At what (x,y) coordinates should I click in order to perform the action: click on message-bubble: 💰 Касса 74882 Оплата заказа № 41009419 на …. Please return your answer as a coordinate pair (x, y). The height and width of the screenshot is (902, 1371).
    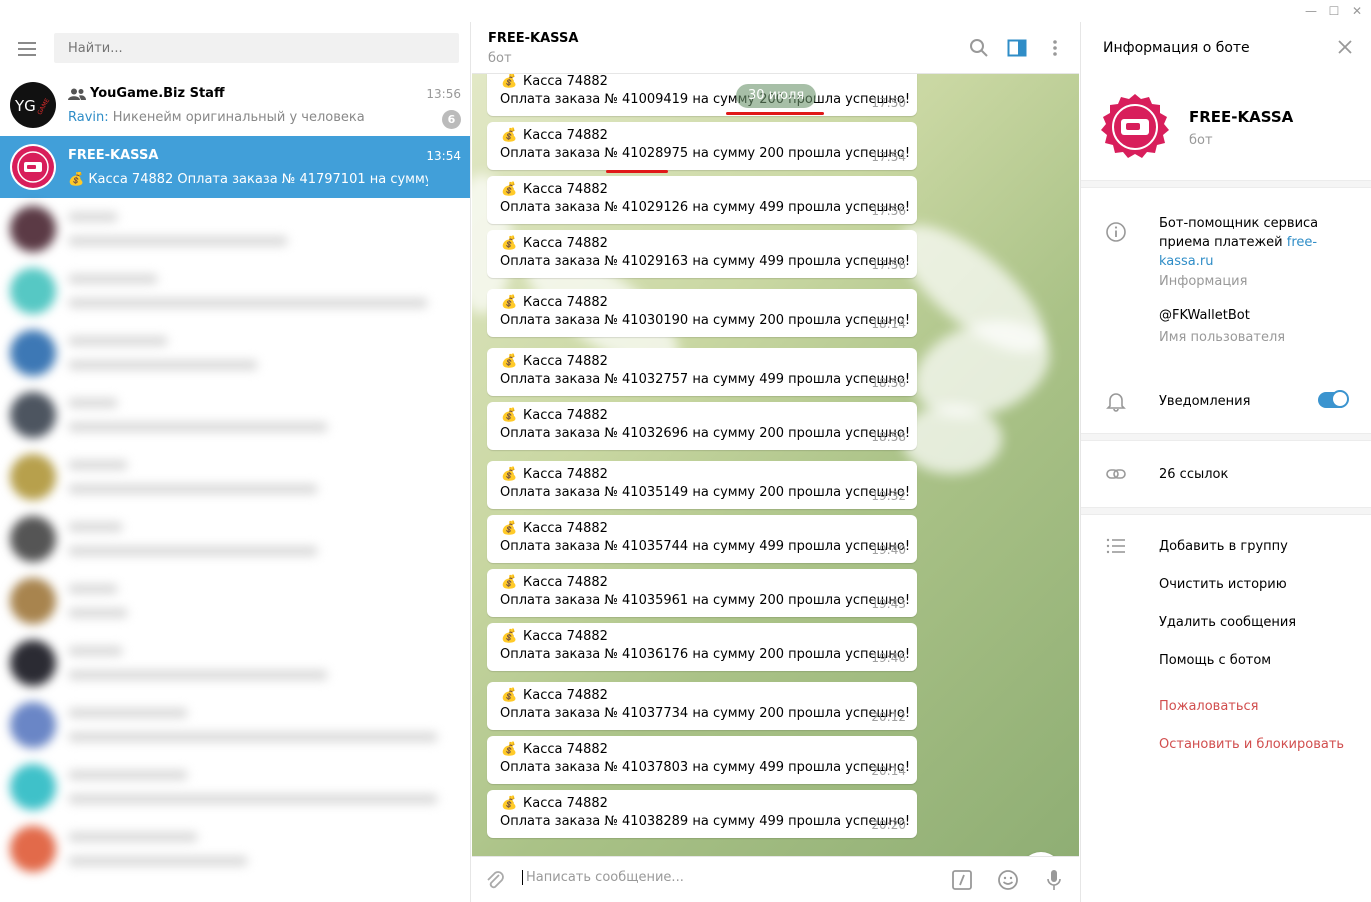
    Looking at the image, I should click on (702, 95).